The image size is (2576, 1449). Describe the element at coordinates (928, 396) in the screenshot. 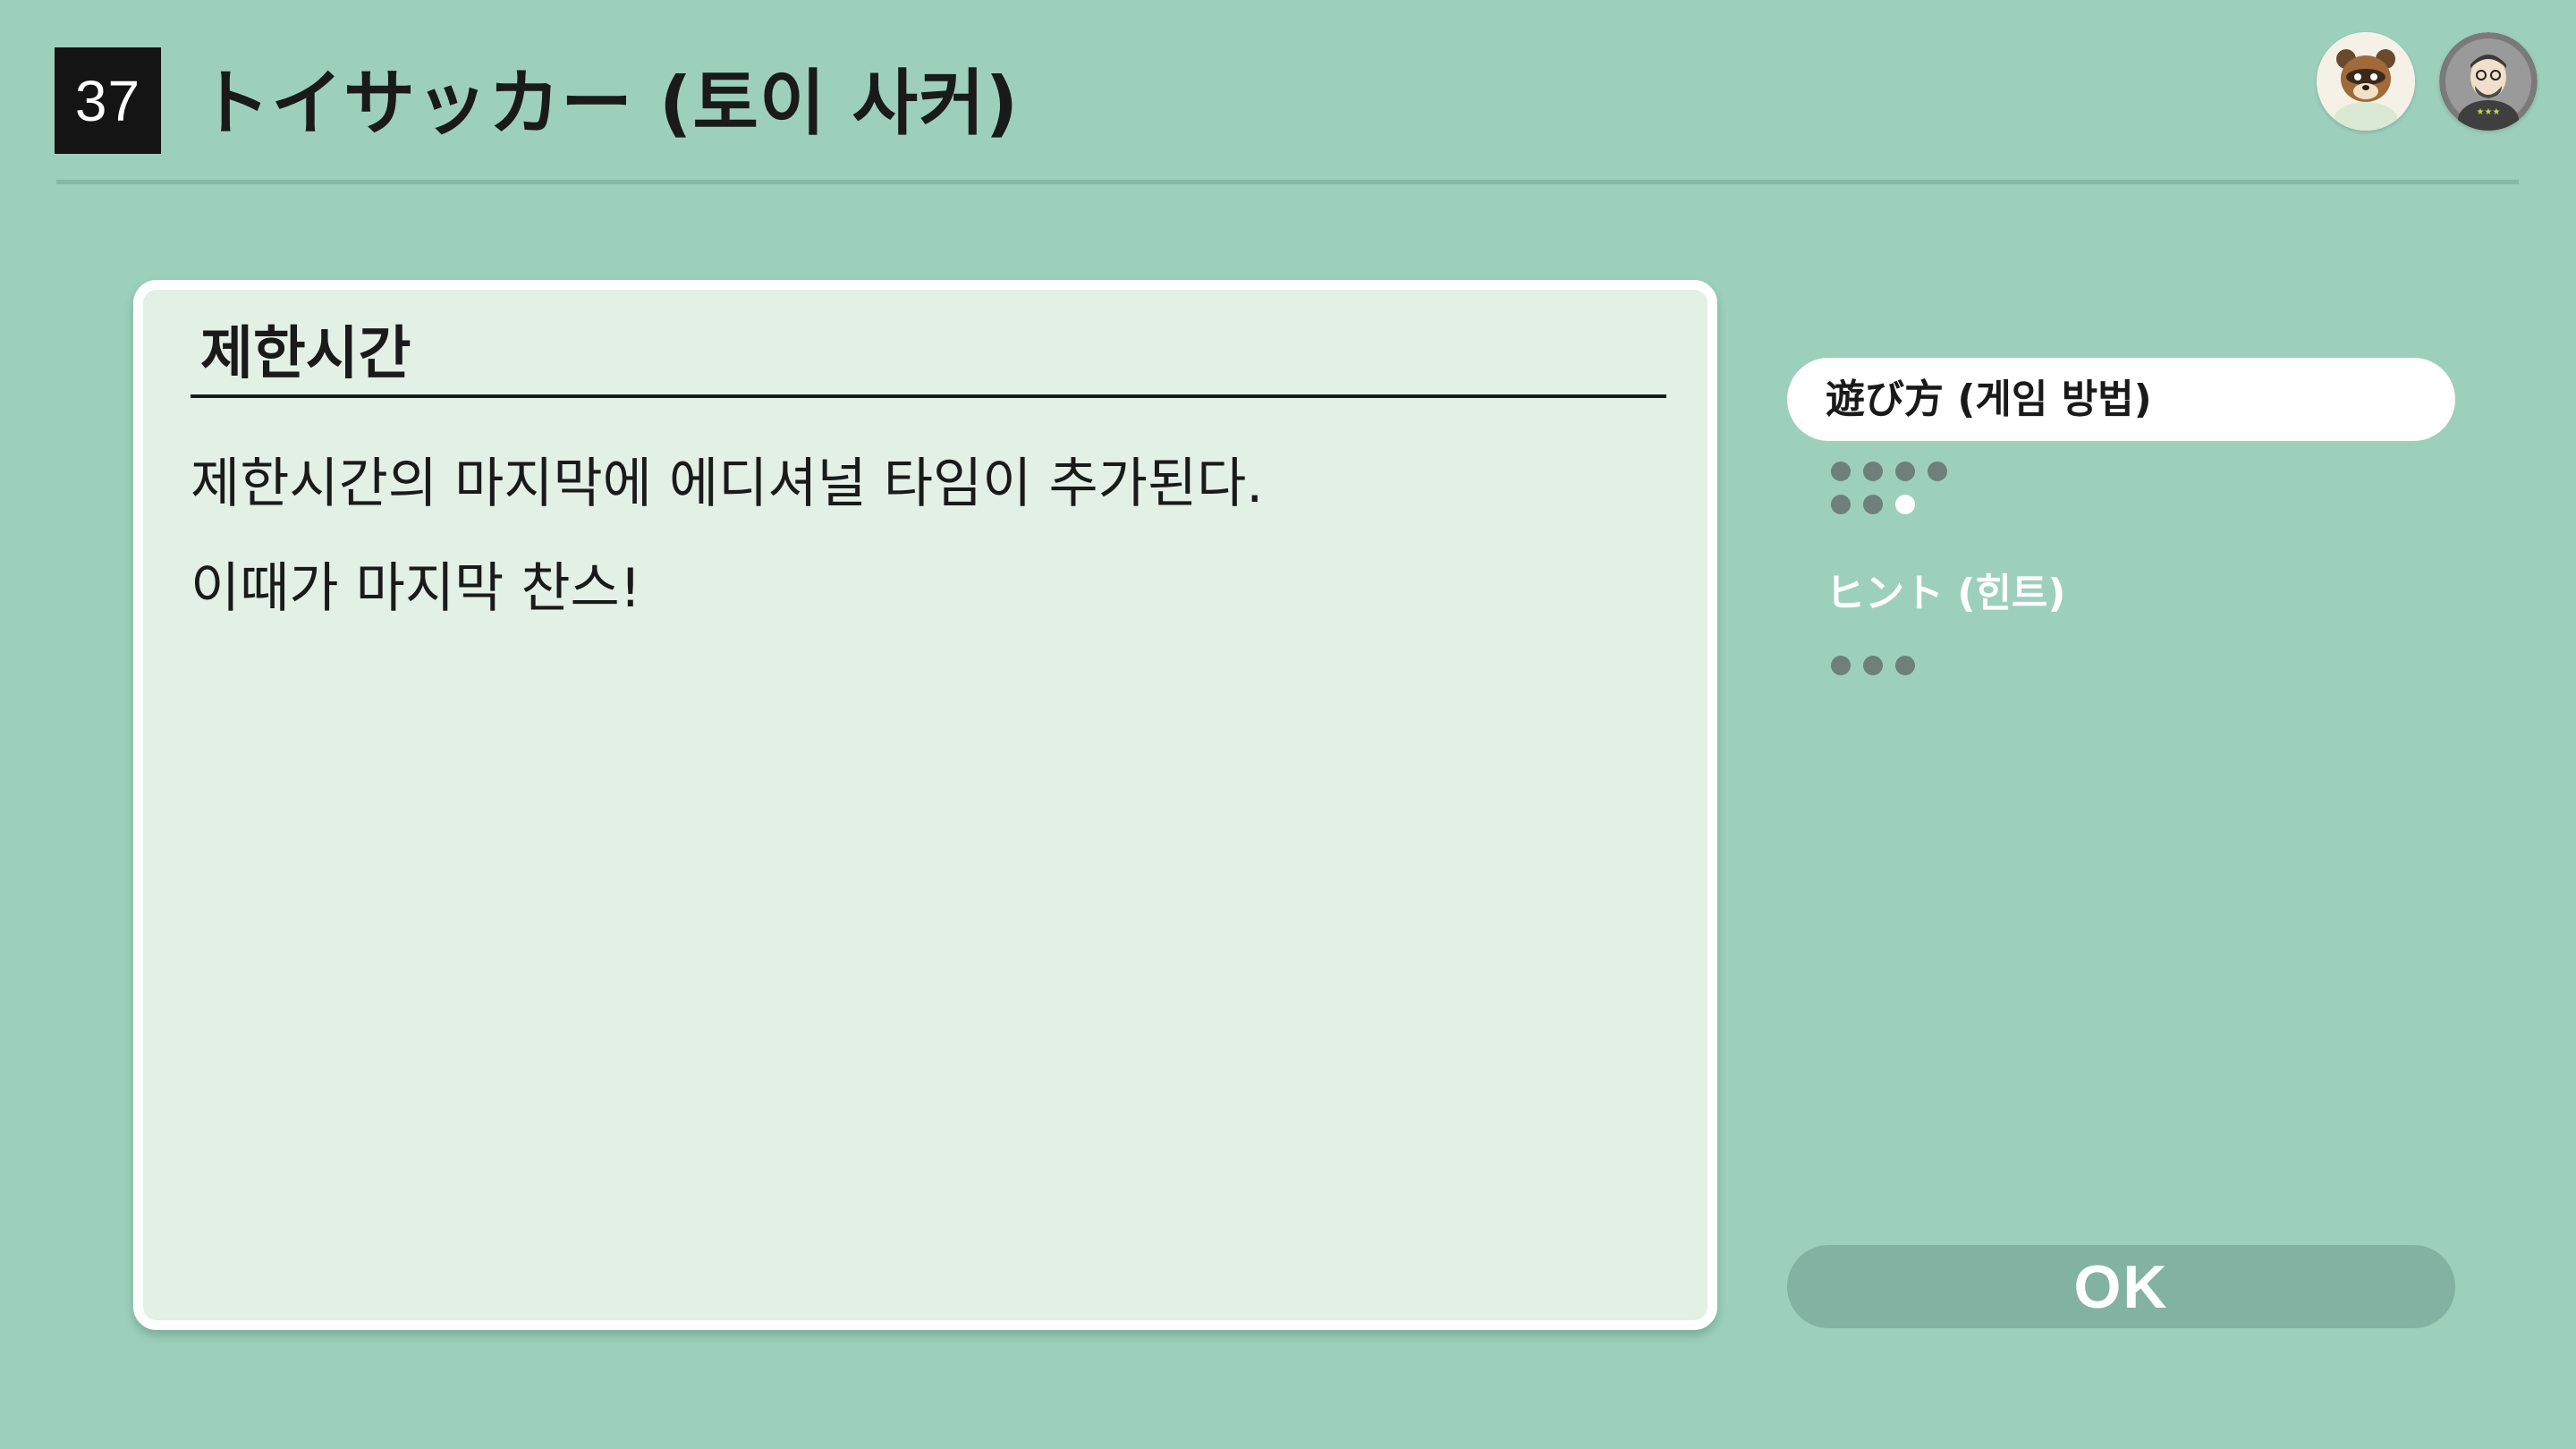

I see `section-divider` at that location.